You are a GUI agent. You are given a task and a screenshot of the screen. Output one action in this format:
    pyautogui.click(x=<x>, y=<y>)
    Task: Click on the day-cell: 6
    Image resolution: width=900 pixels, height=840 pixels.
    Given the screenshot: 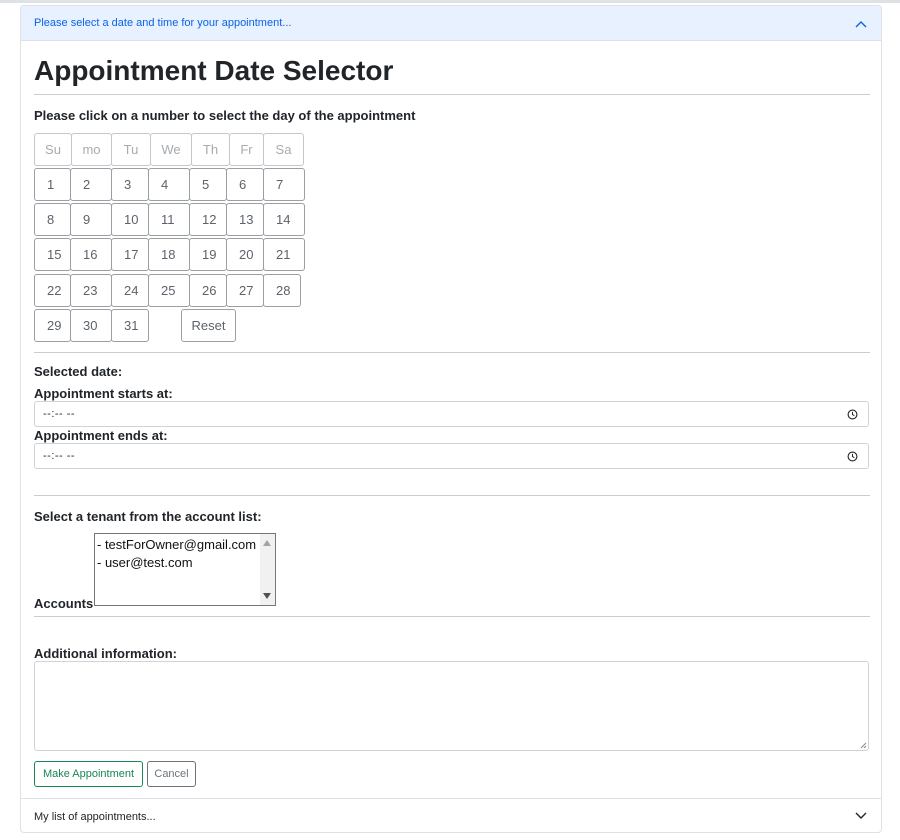 What is the action you would take?
    pyautogui.click(x=245, y=184)
    